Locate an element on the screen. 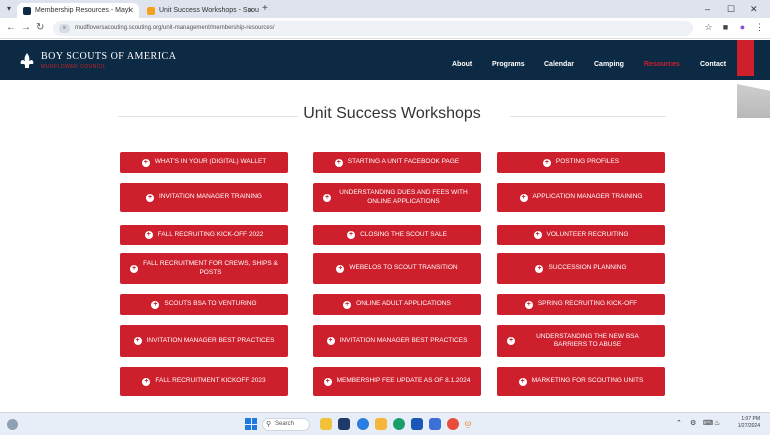 This screenshot has width=770, height=435. edge-icon is located at coordinates (363, 424).